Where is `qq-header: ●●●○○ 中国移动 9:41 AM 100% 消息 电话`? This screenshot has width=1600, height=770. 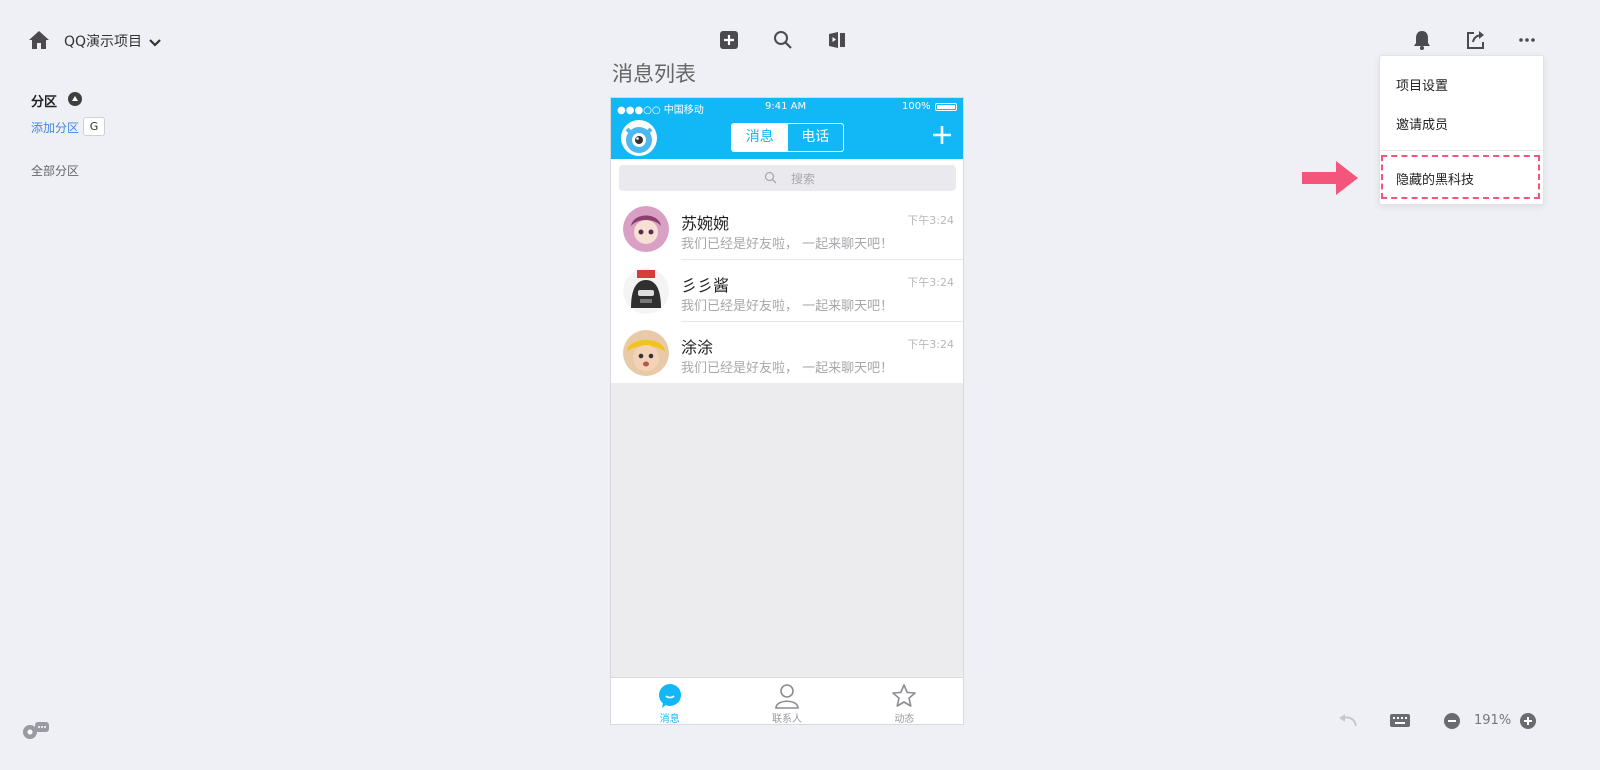
qq-header: ●●●○○ 中国移动 9:41 AM 100% 消息 电话 is located at coordinates (787, 128).